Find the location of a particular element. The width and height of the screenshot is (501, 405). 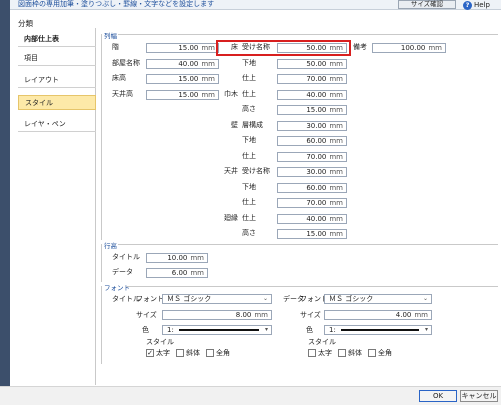

crown-molding-finish-label: 仕上 is located at coordinates (249, 218).